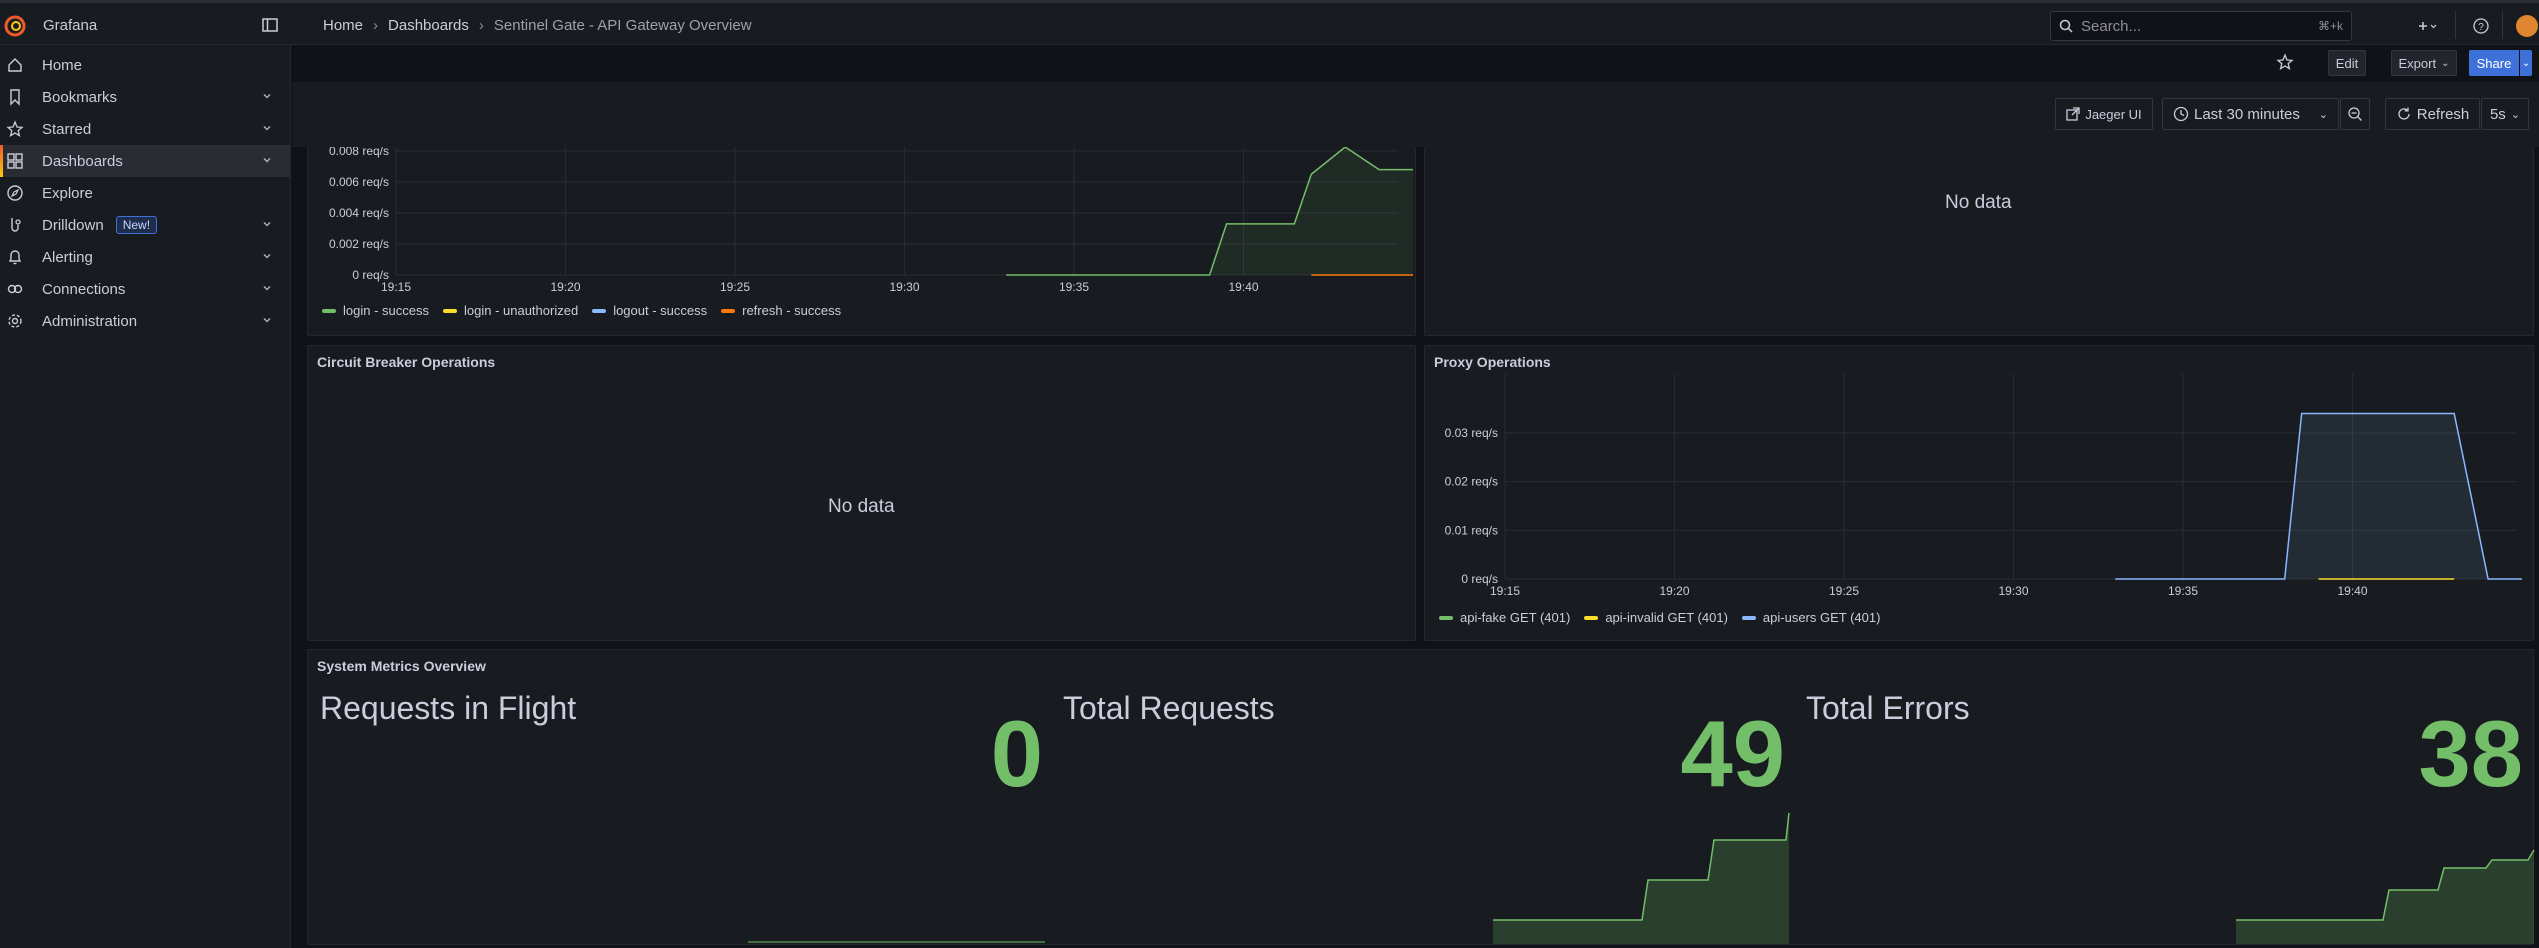 The image size is (2539, 948). I want to click on x-tick-label: 19:30, so click(904, 287).